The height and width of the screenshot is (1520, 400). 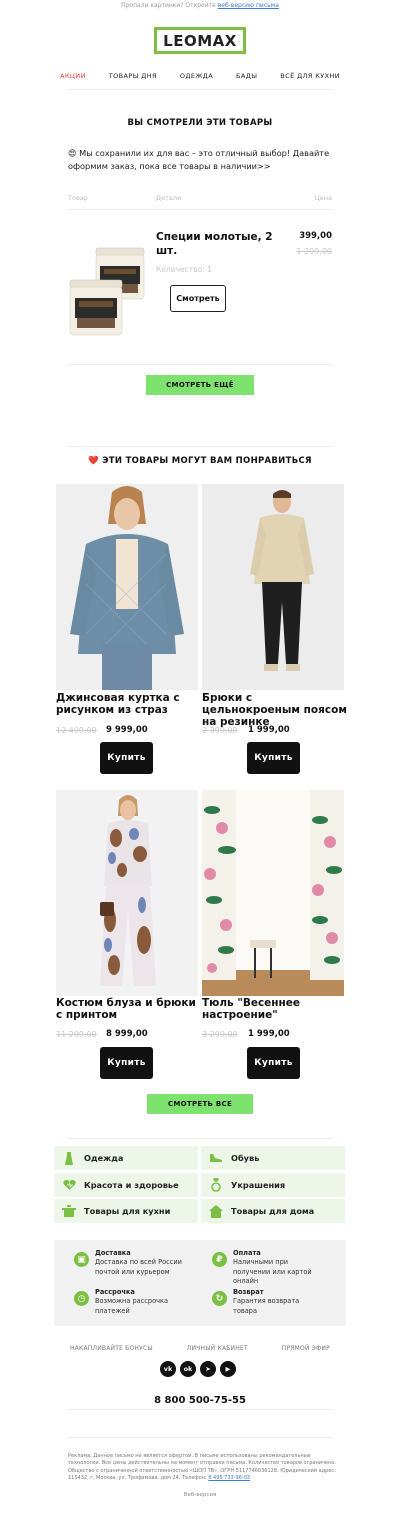 What do you see at coordinates (108, 291) in the screenshot?
I see `product-image-spices` at bounding box center [108, 291].